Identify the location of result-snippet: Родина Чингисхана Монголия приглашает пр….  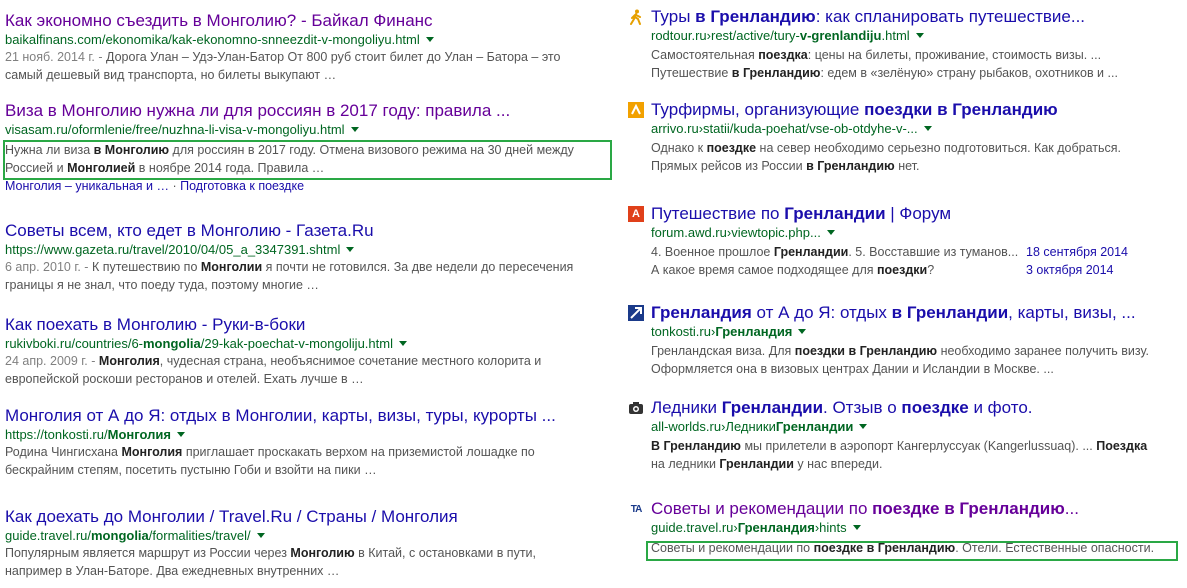
(270, 461).